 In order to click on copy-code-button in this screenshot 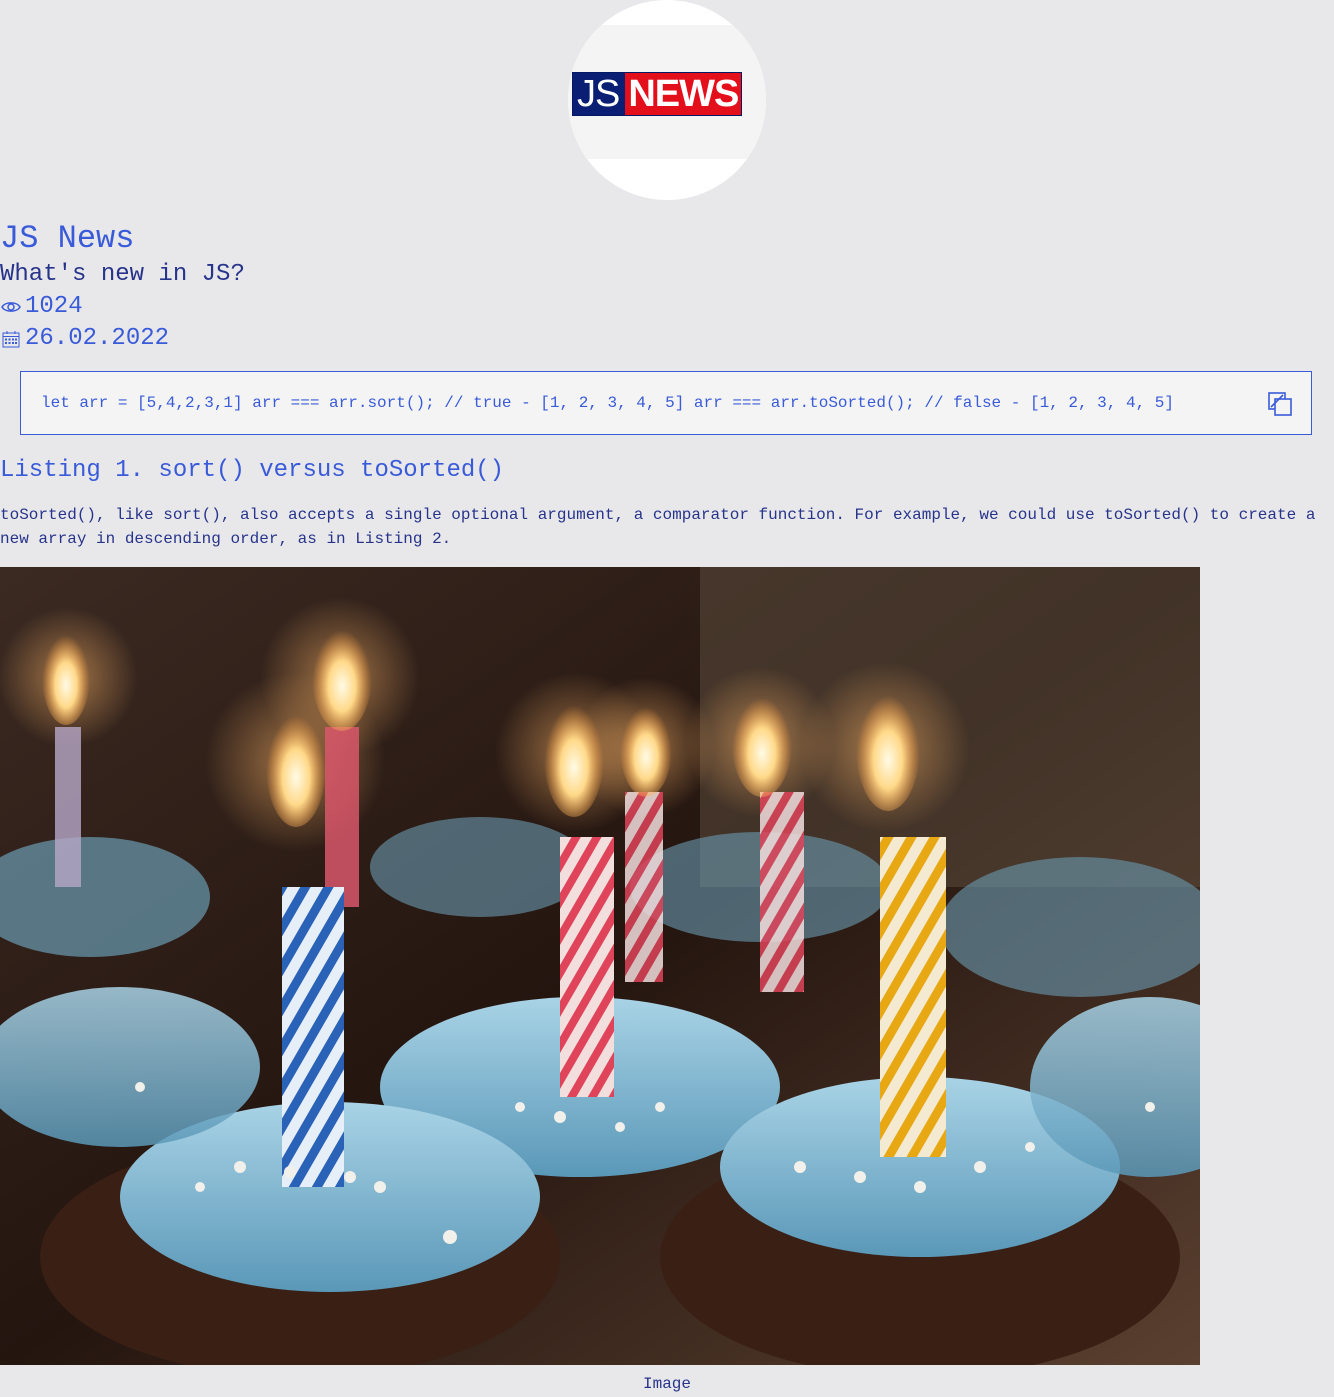, I will do `click(1280, 404)`.